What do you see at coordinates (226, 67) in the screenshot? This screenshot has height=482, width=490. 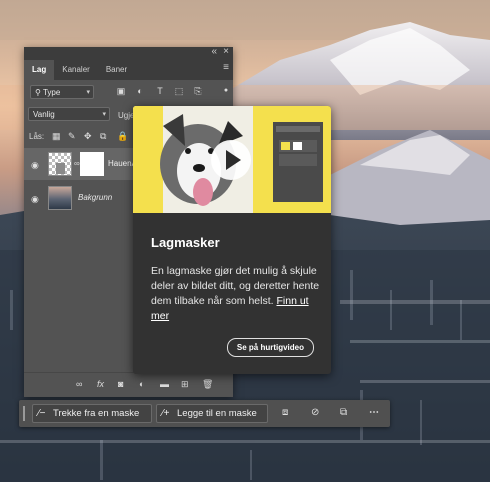 I see `panel-menu-icon: ≡` at bounding box center [226, 67].